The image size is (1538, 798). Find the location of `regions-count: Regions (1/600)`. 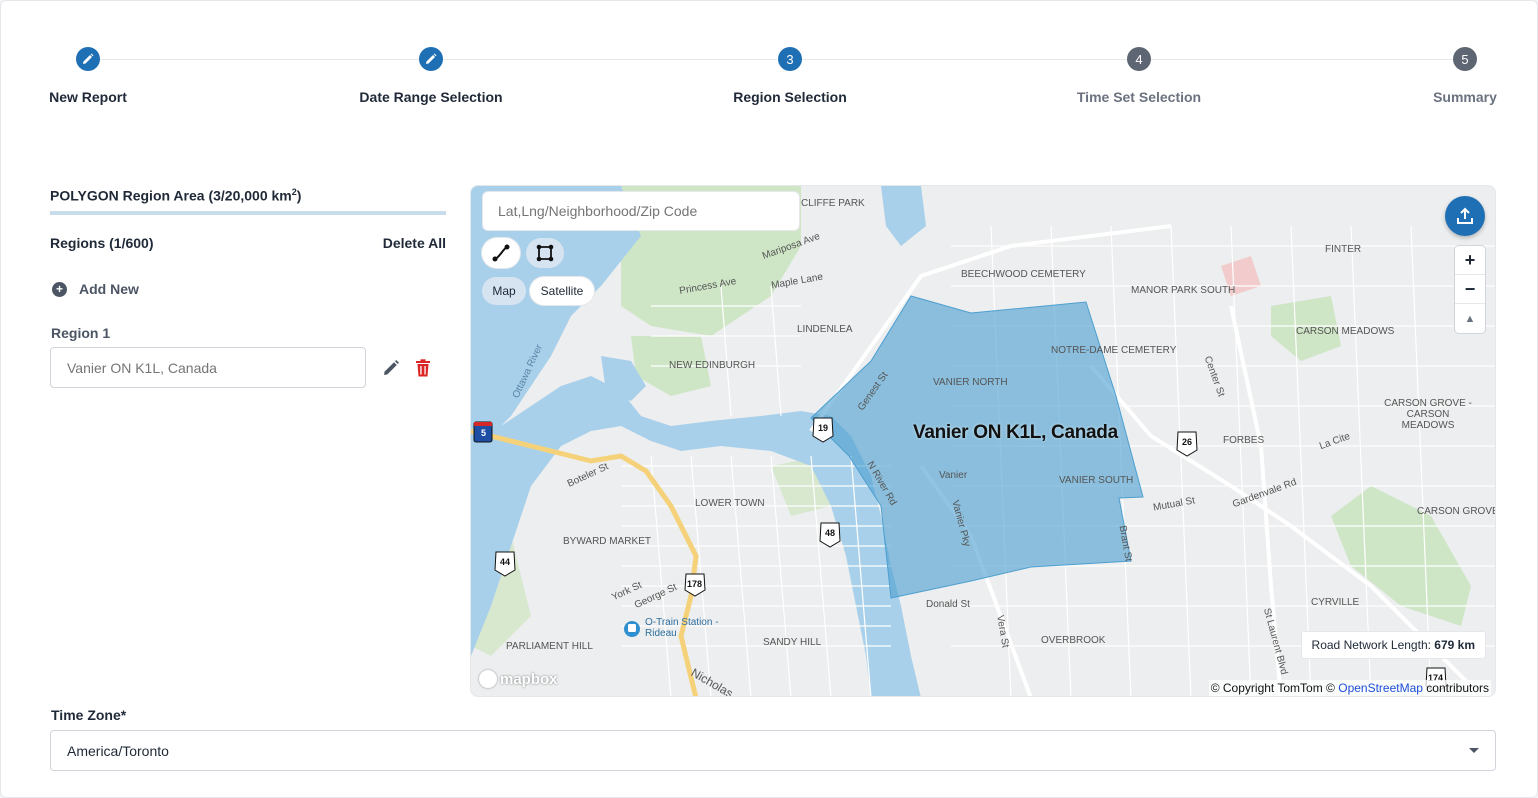

regions-count: Regions (1/600) is located at coordinates (102, 243).